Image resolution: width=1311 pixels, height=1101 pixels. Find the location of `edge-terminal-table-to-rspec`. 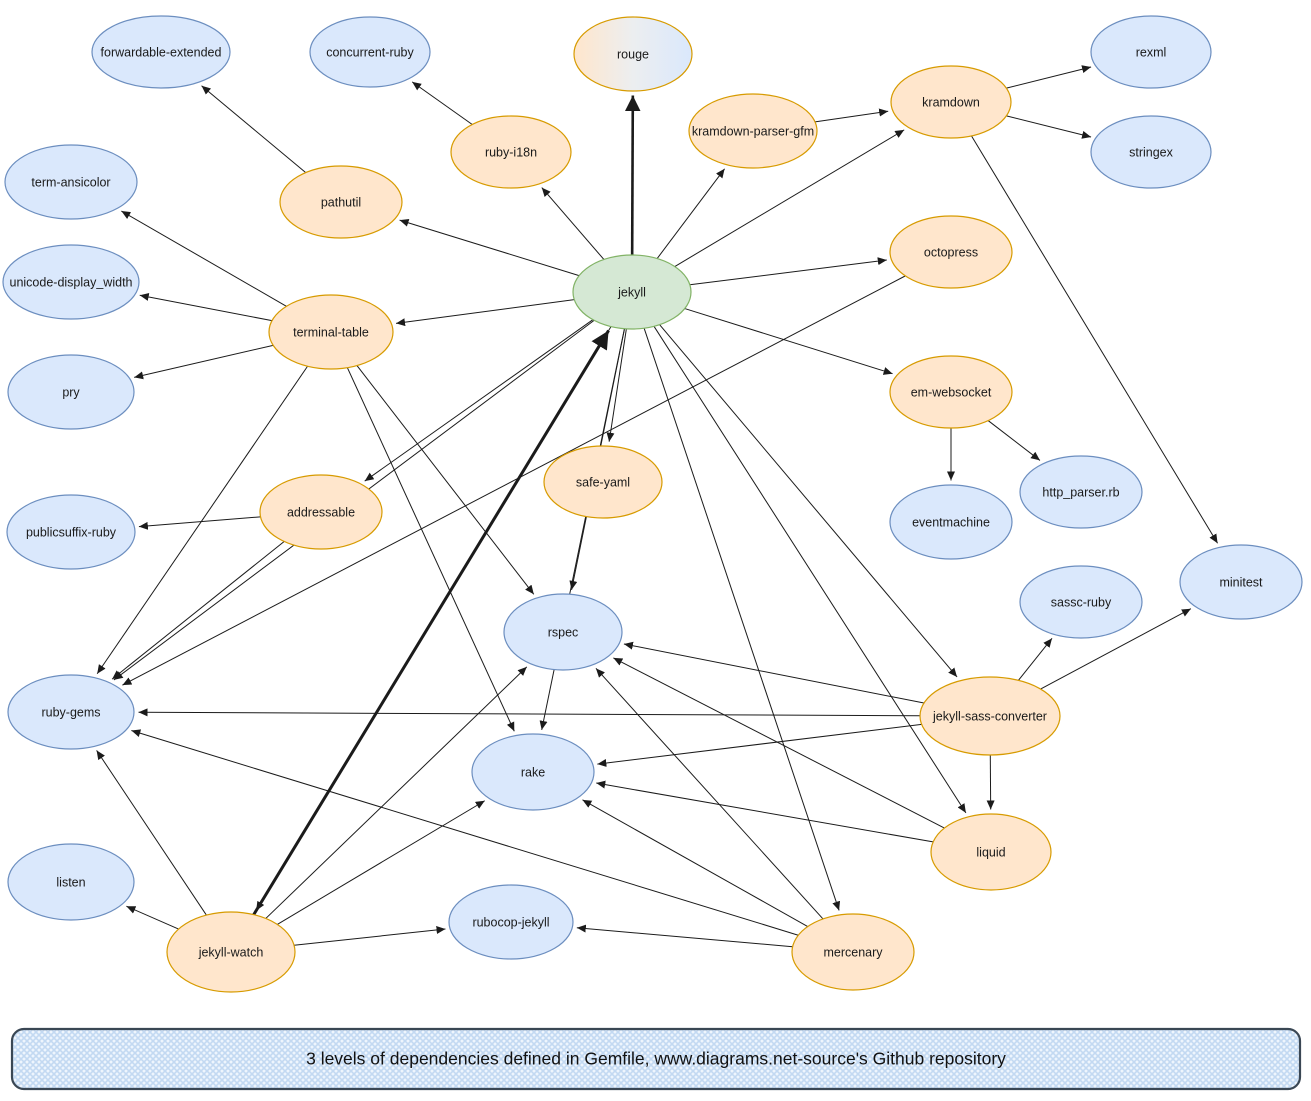

edge-terminal-table-to-rspec is located at coordinates (445, 480).